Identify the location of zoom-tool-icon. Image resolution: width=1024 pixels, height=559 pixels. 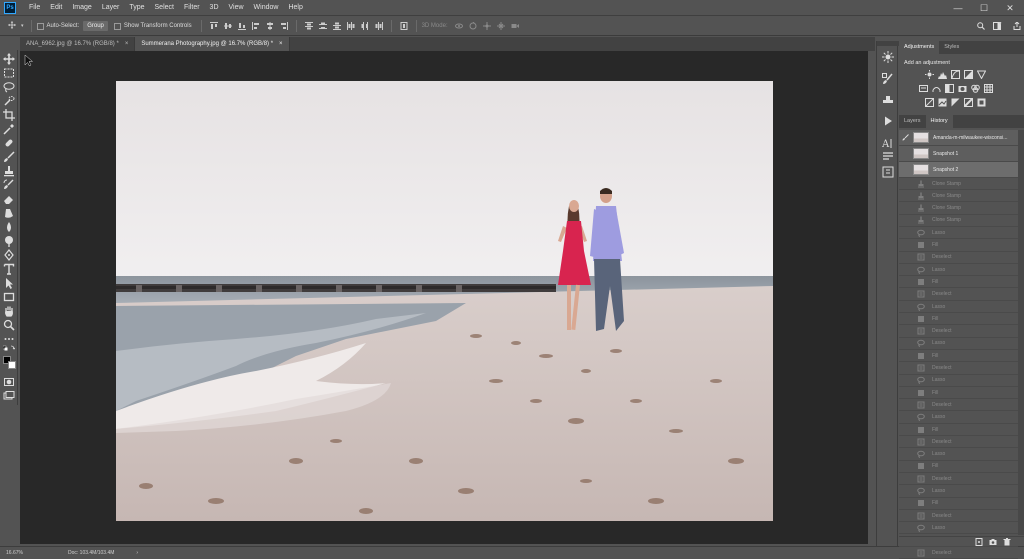
(9, 325).